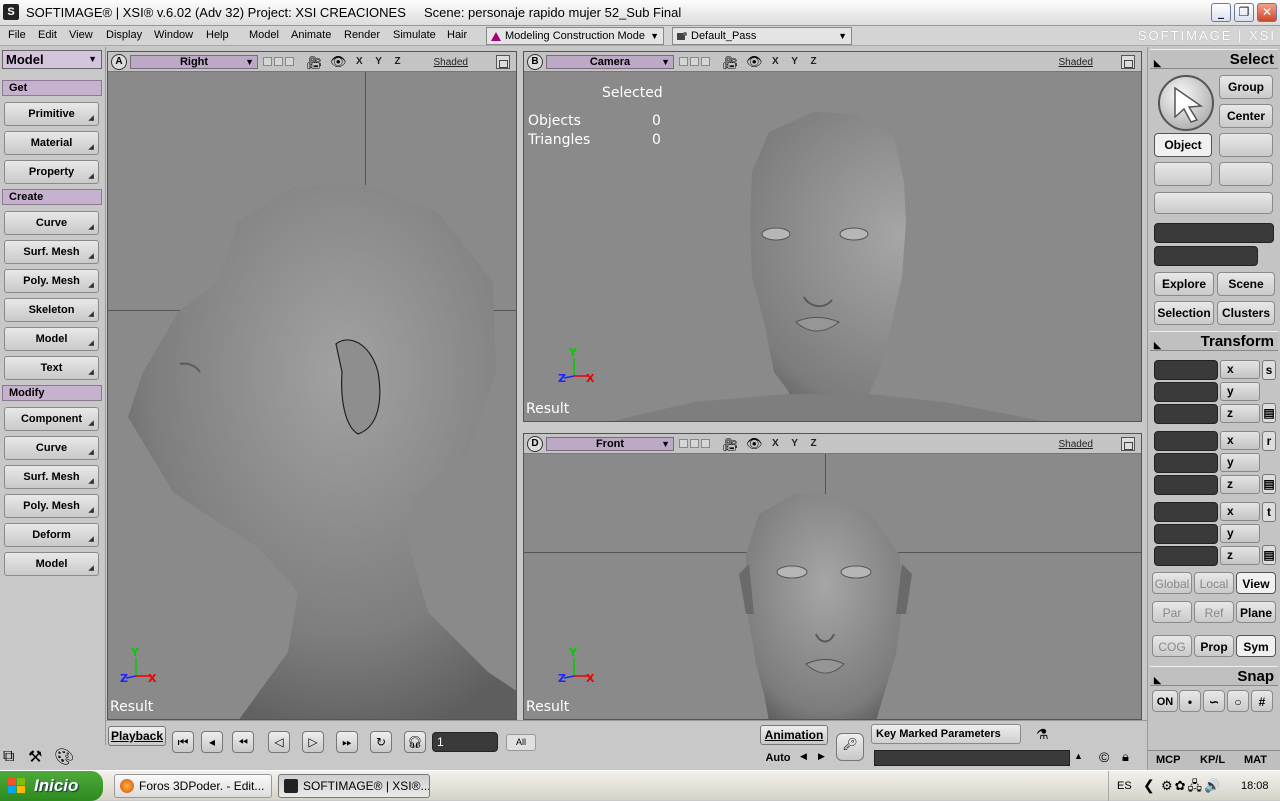 Image resolution: width=1280 pixels, height=801 pixels. Describe the element at coordinates (1240, 440) in the screenshot. I see `rotate-x-button: x` at that location.